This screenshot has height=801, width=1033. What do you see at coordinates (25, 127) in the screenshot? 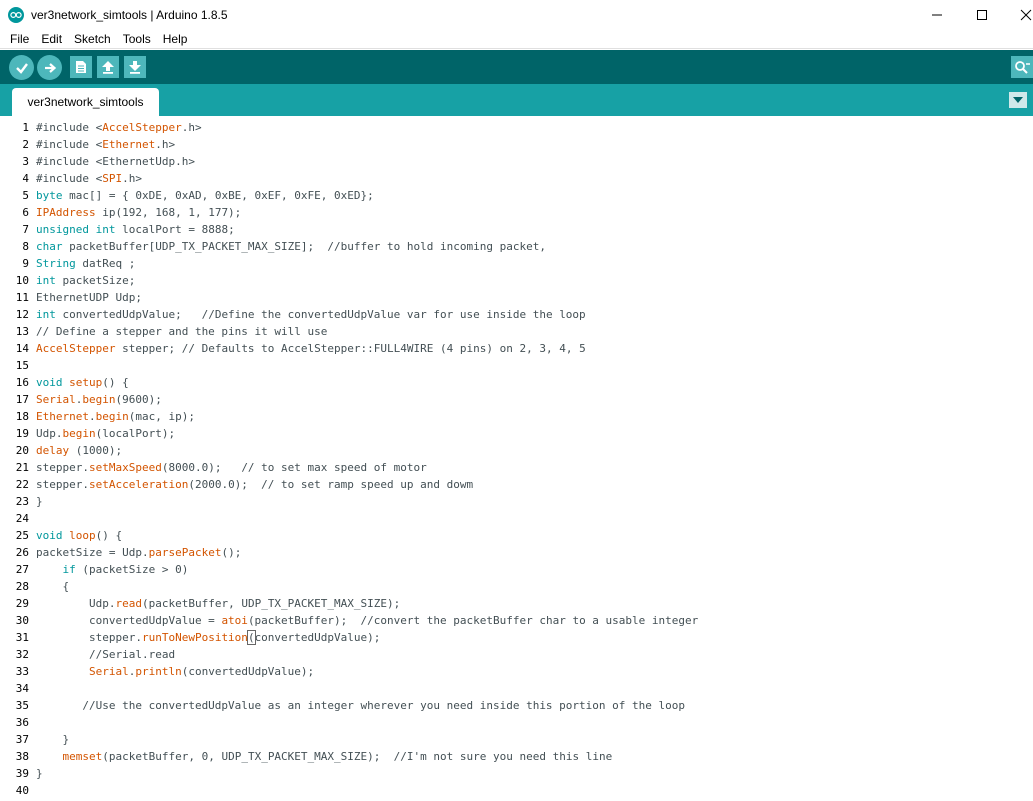
I see `line-number: 1` at bounding box center [25, 127].